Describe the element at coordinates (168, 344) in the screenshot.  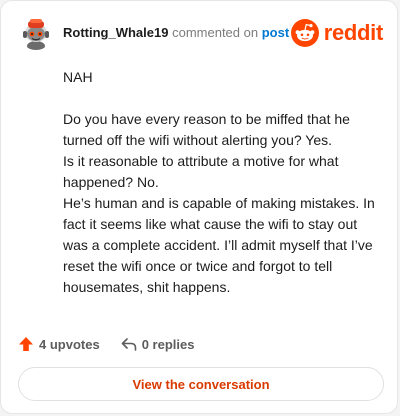
I see `replies-count: 0 replies` at that location.